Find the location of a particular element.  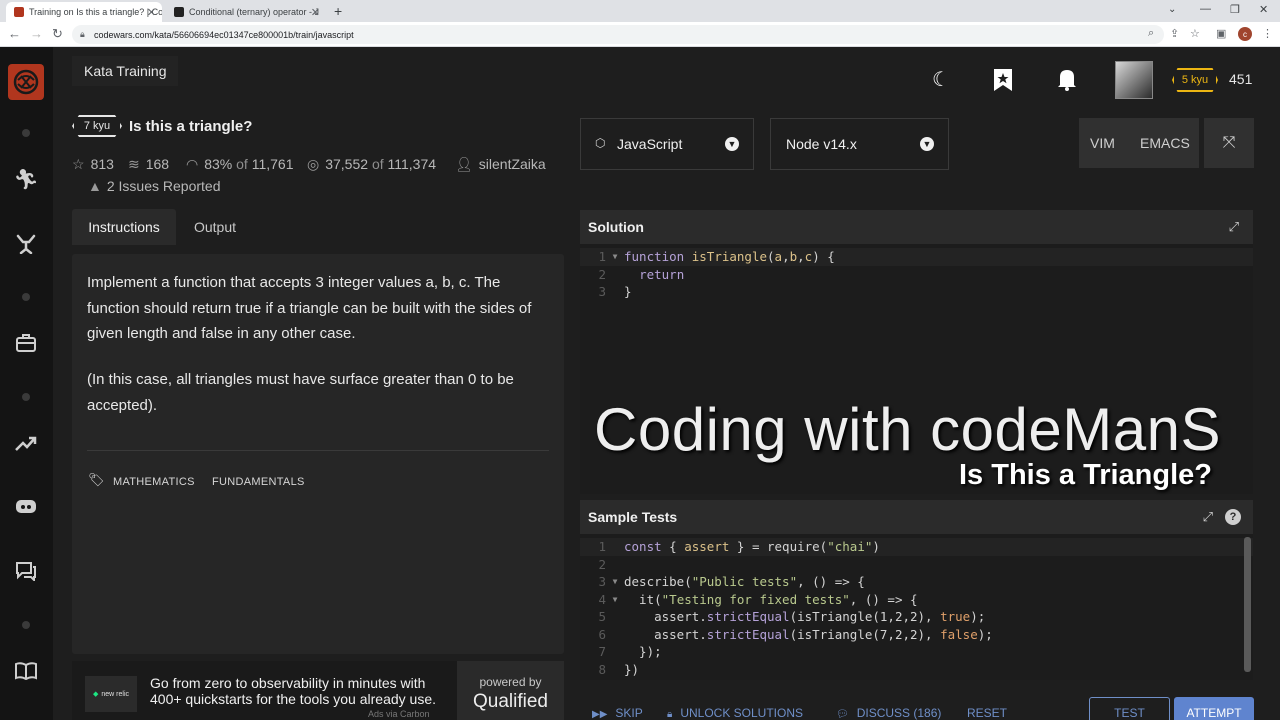

javascript-hex-icon: ⬡ is located at coordinates (600, 143).